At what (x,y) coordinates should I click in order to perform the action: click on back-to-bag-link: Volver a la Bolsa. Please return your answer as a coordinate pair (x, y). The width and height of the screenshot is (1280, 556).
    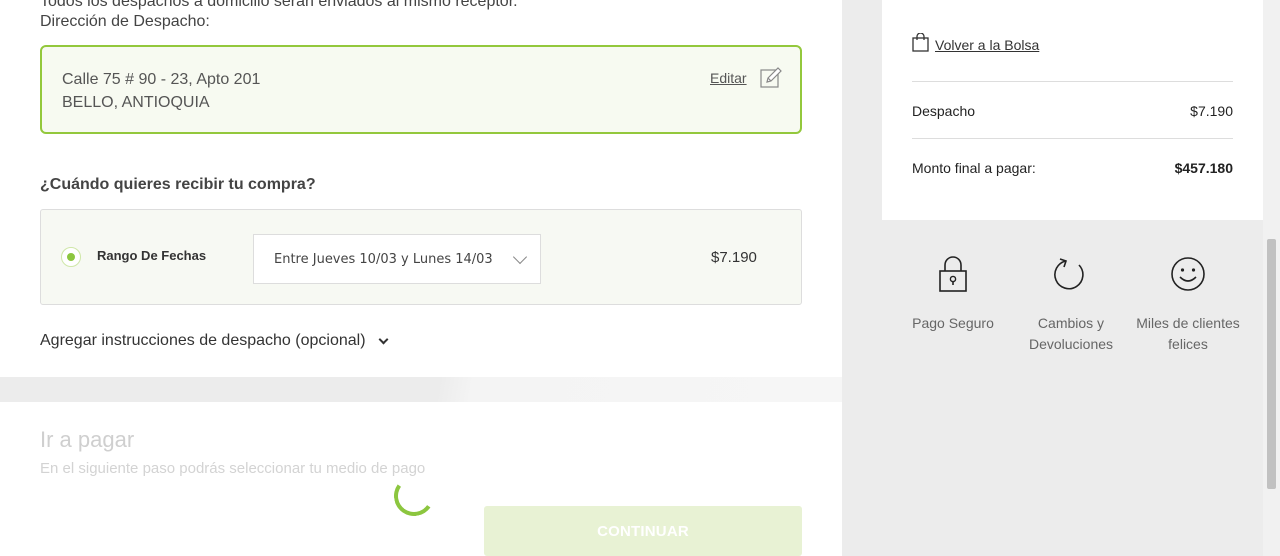
    Looking at the image, I should click on (976, 44).